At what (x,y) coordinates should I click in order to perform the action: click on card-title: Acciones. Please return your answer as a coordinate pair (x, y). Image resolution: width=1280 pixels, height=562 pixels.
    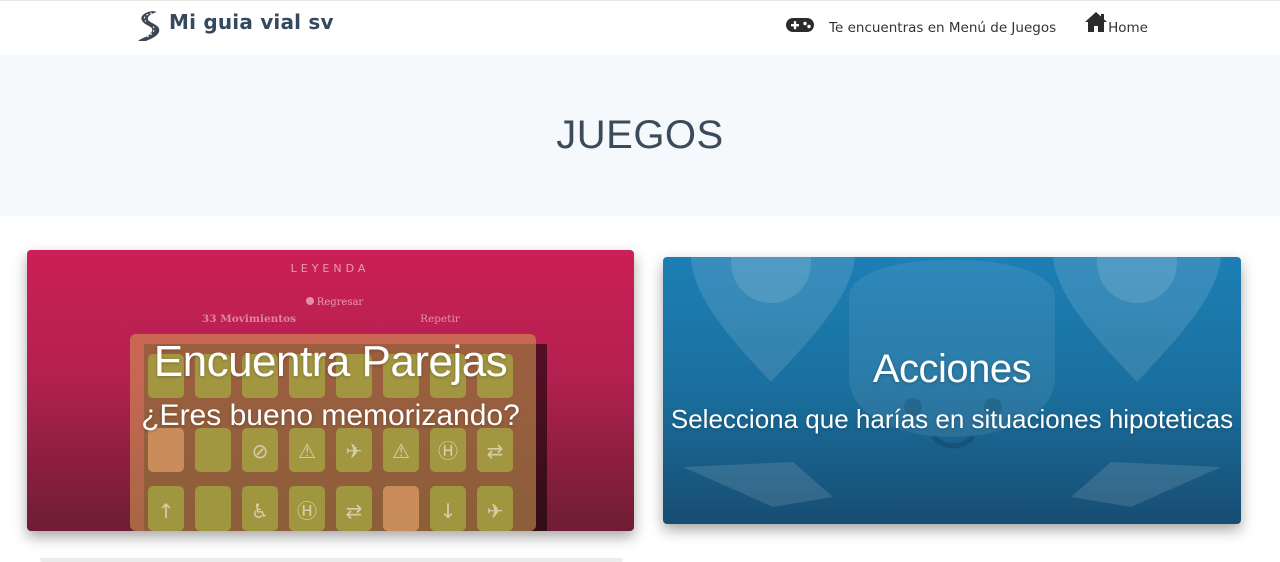
    Looking at the image, I should click on (952, 369).